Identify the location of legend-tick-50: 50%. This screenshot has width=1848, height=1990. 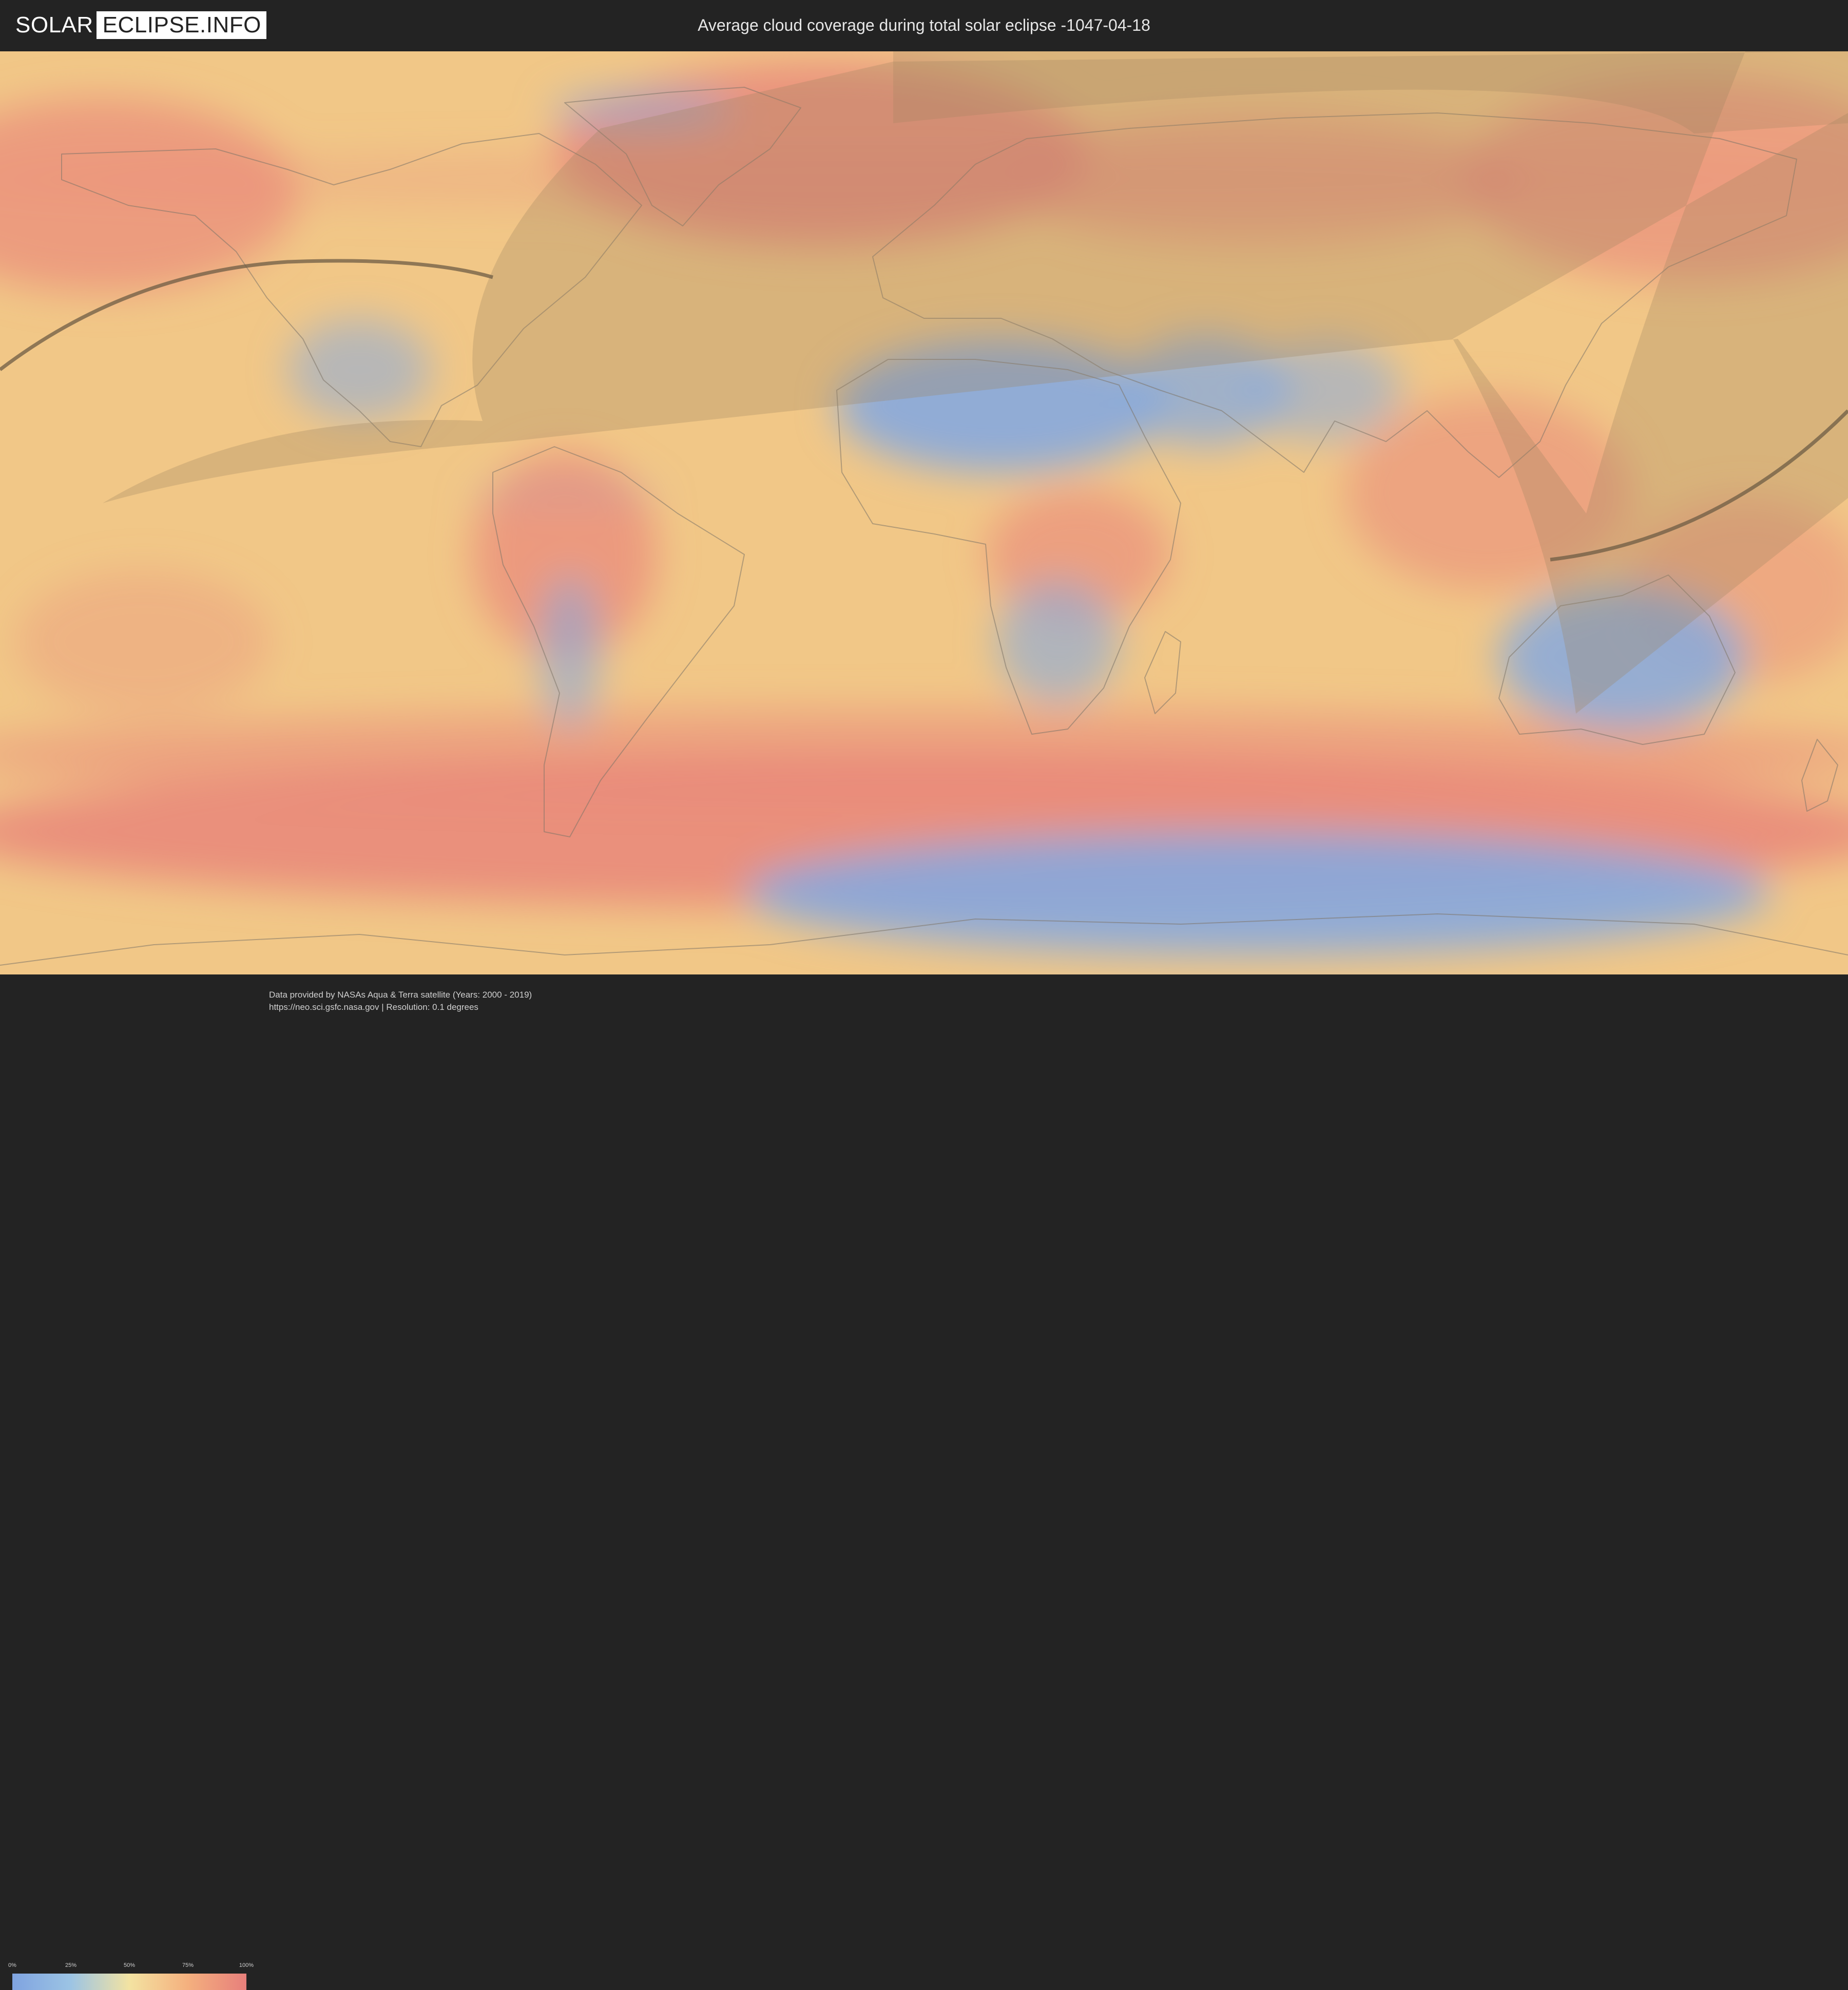
(129, 1965).